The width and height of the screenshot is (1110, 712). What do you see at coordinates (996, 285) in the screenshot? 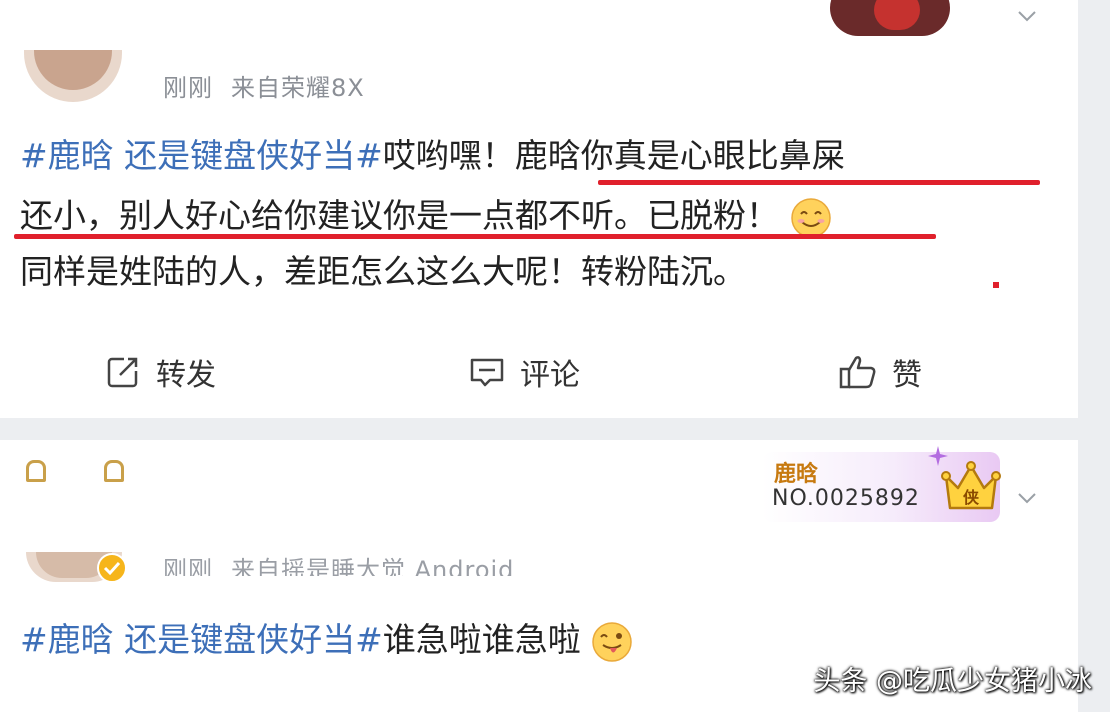
I see `red-dot` at bounding box center [996, 285].